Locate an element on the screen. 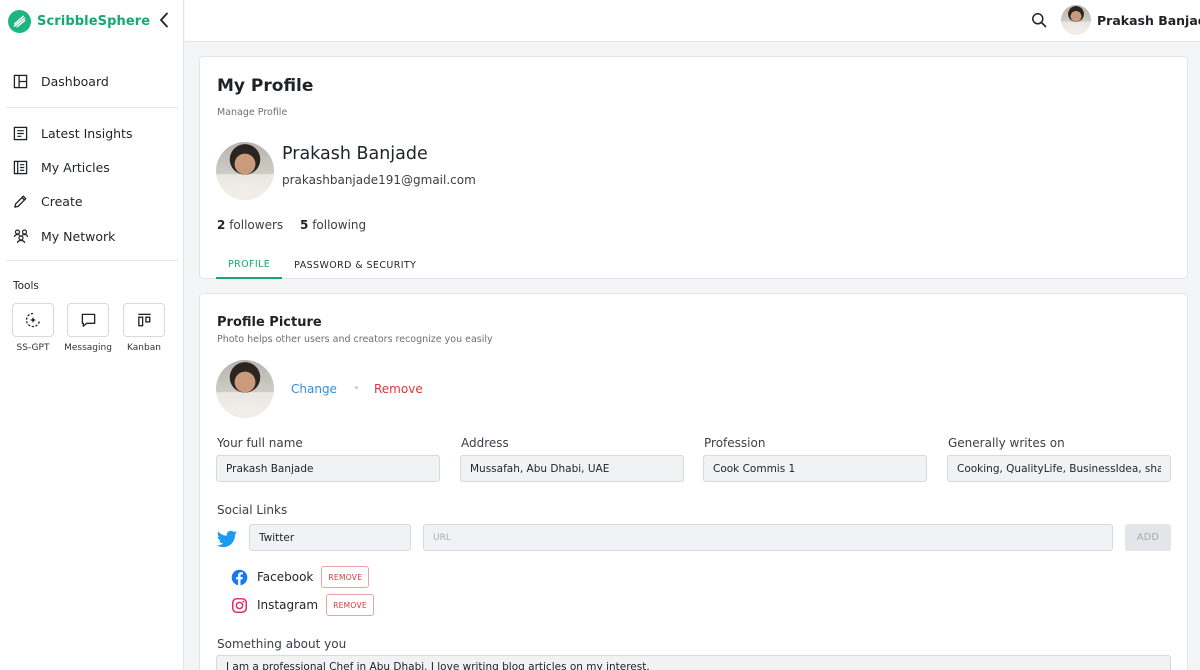 The width and height of the screenshot is (1200, 670). writes-on-input is located at coordinates (1059, 468).